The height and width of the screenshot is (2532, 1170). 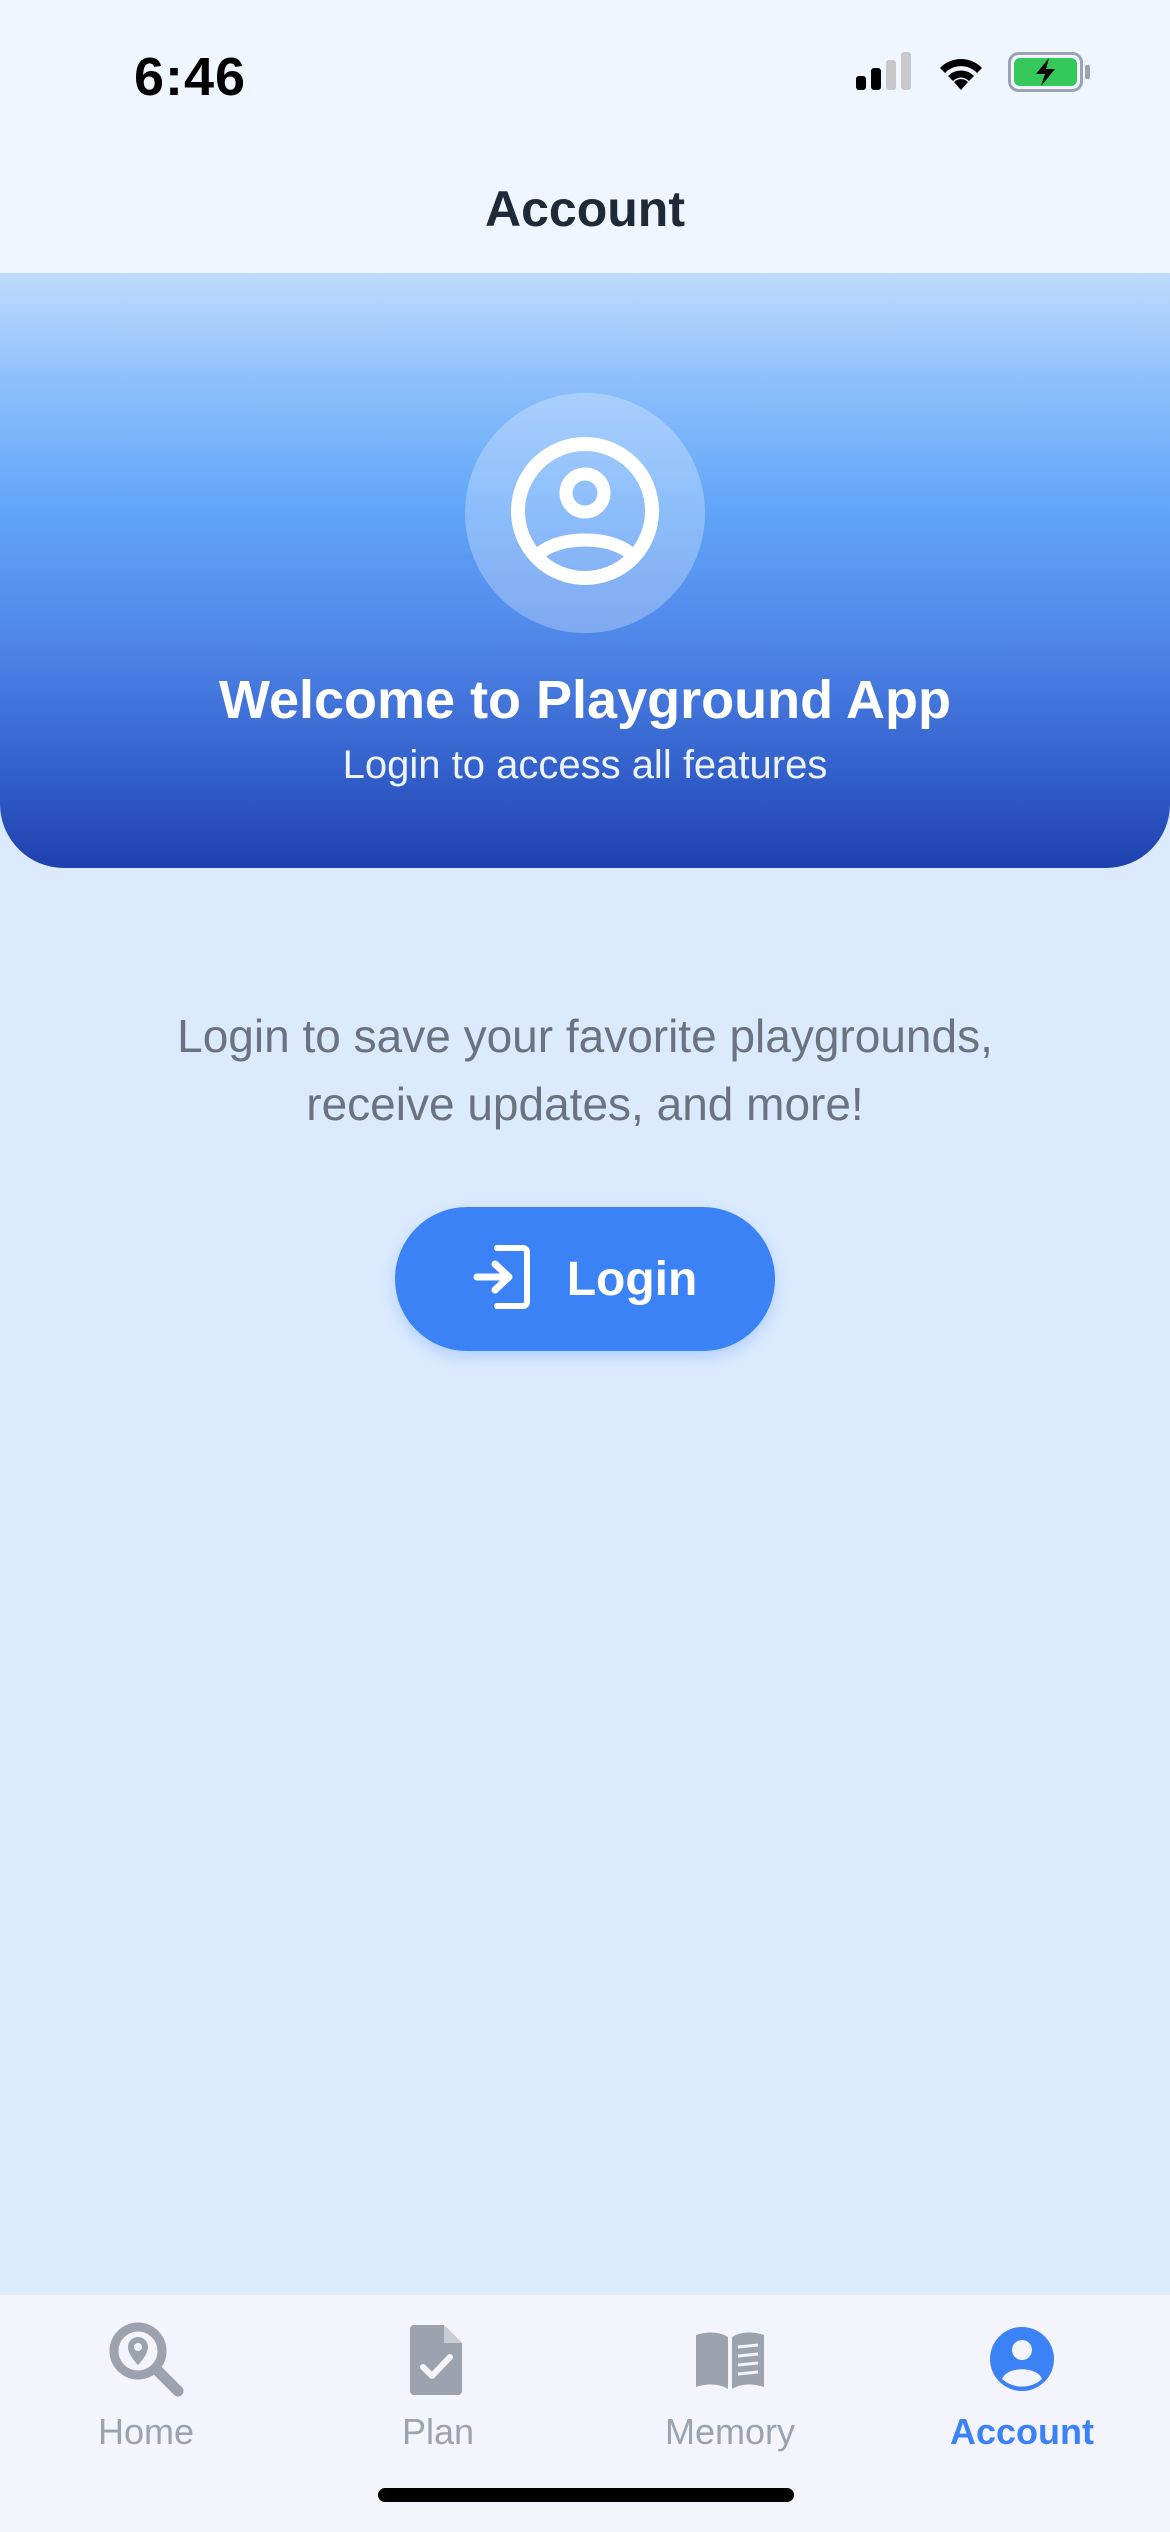 What do you see at coordinates (146, 2431) in the screenshot?
I see `tab-home-label: Home` at bounding box center [146, 2431].